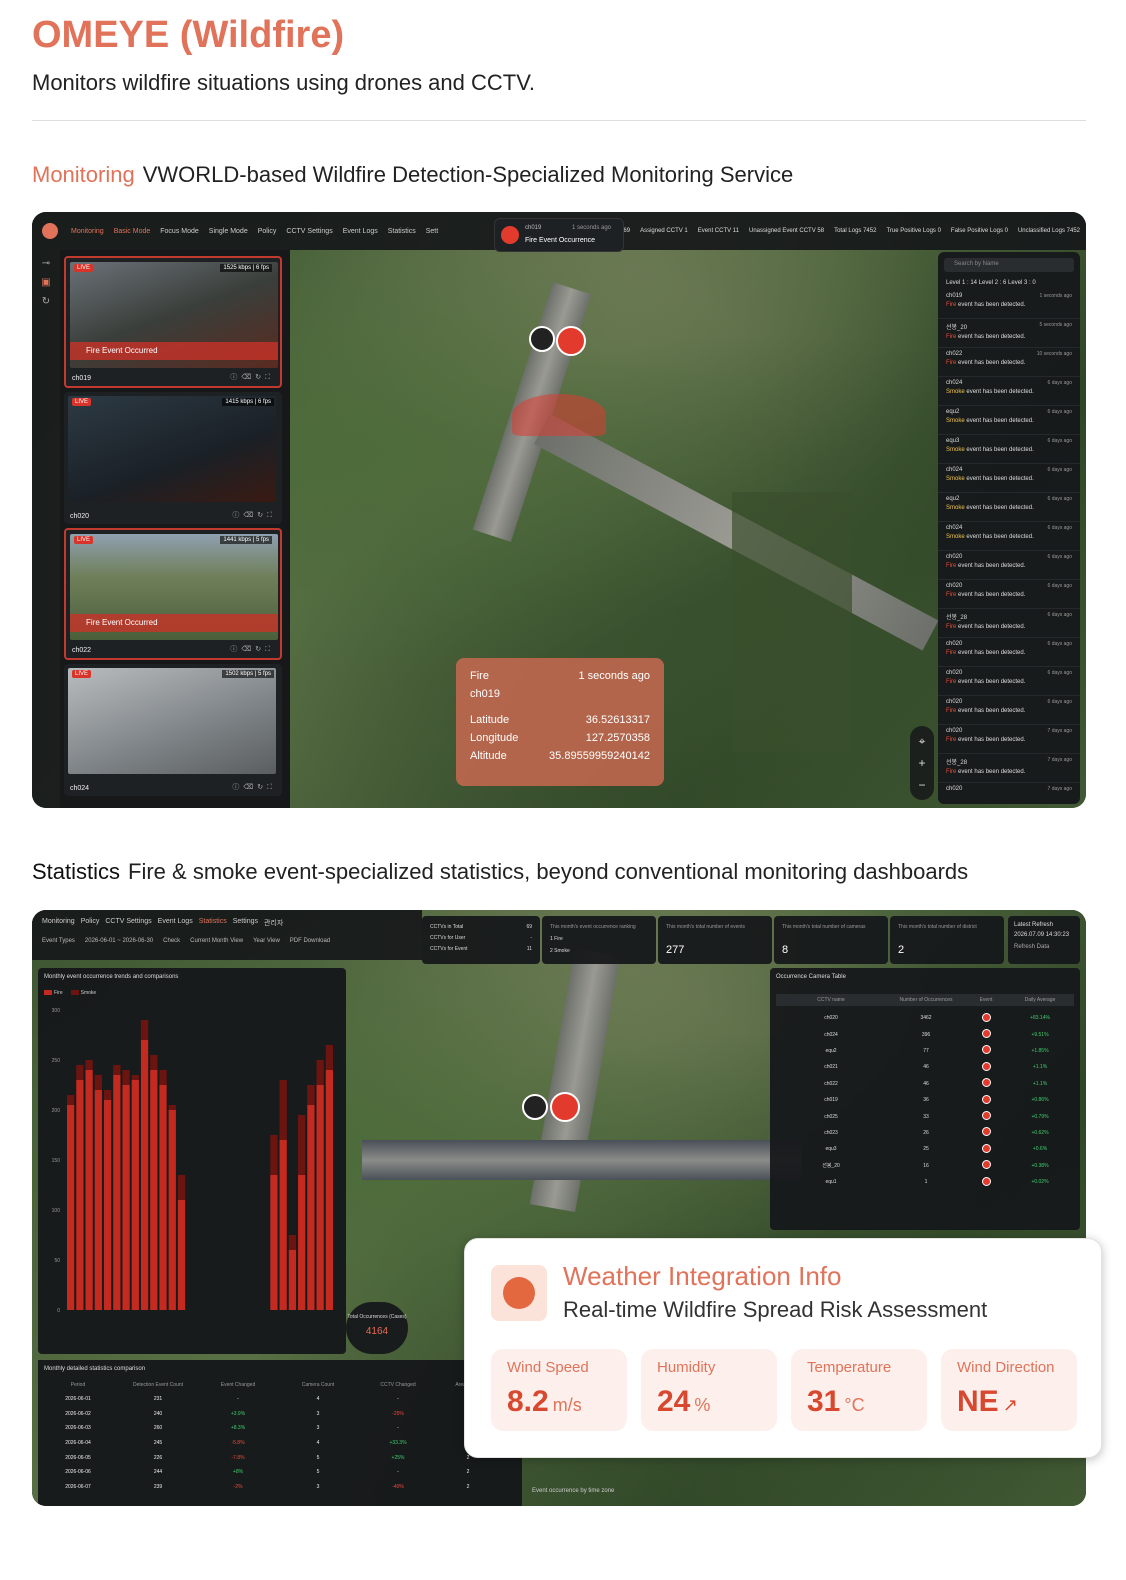  What do you see at coordinates (87, 231) in the screenshot?
I see `nav-monitoring: Monitoring` at bounding box center [87, 231].